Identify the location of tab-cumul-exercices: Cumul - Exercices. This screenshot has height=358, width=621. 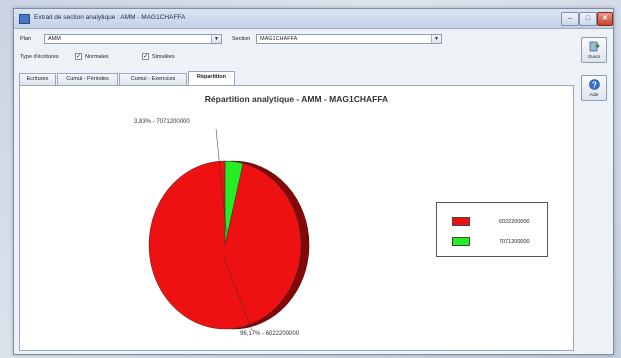
(153, 79).